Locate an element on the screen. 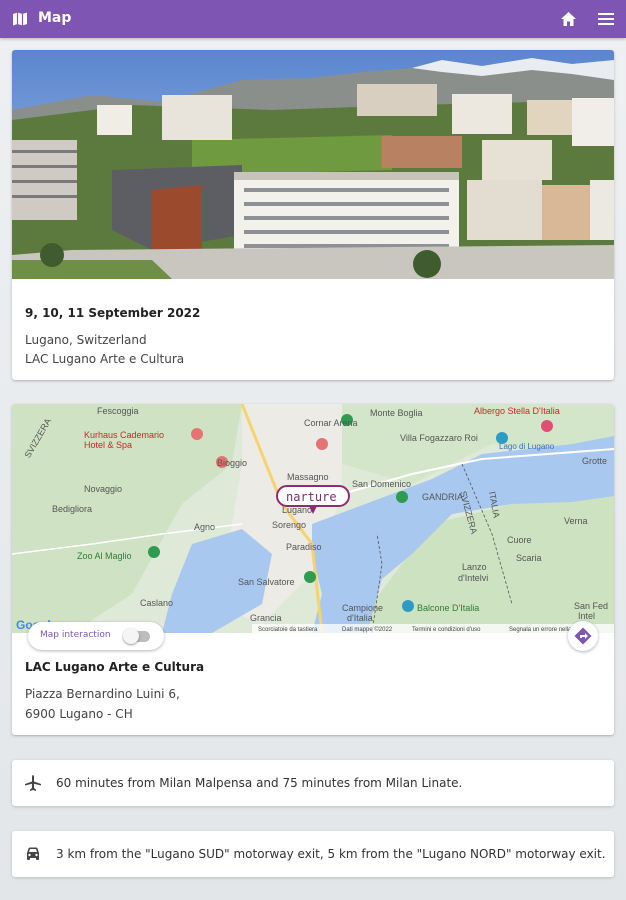  map-label: Grancia is located at coordinates (266, 618).